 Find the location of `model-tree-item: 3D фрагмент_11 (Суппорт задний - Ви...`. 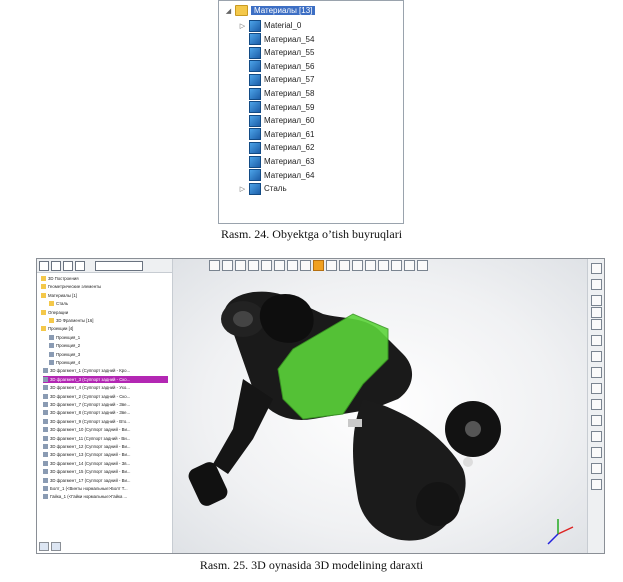

model-tree-item: 3D фрагмент_11 (Суппорт задний - Ви... is located at coordinates (105, 438).